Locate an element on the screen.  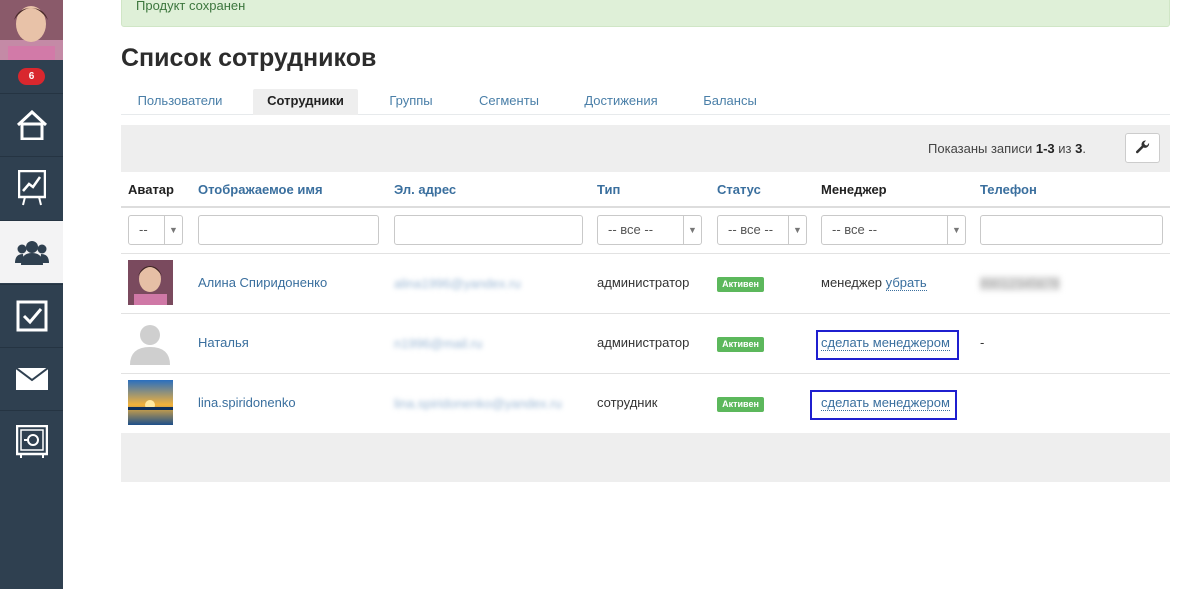
tab-groups: Группы is located at coordinates (411, 102).